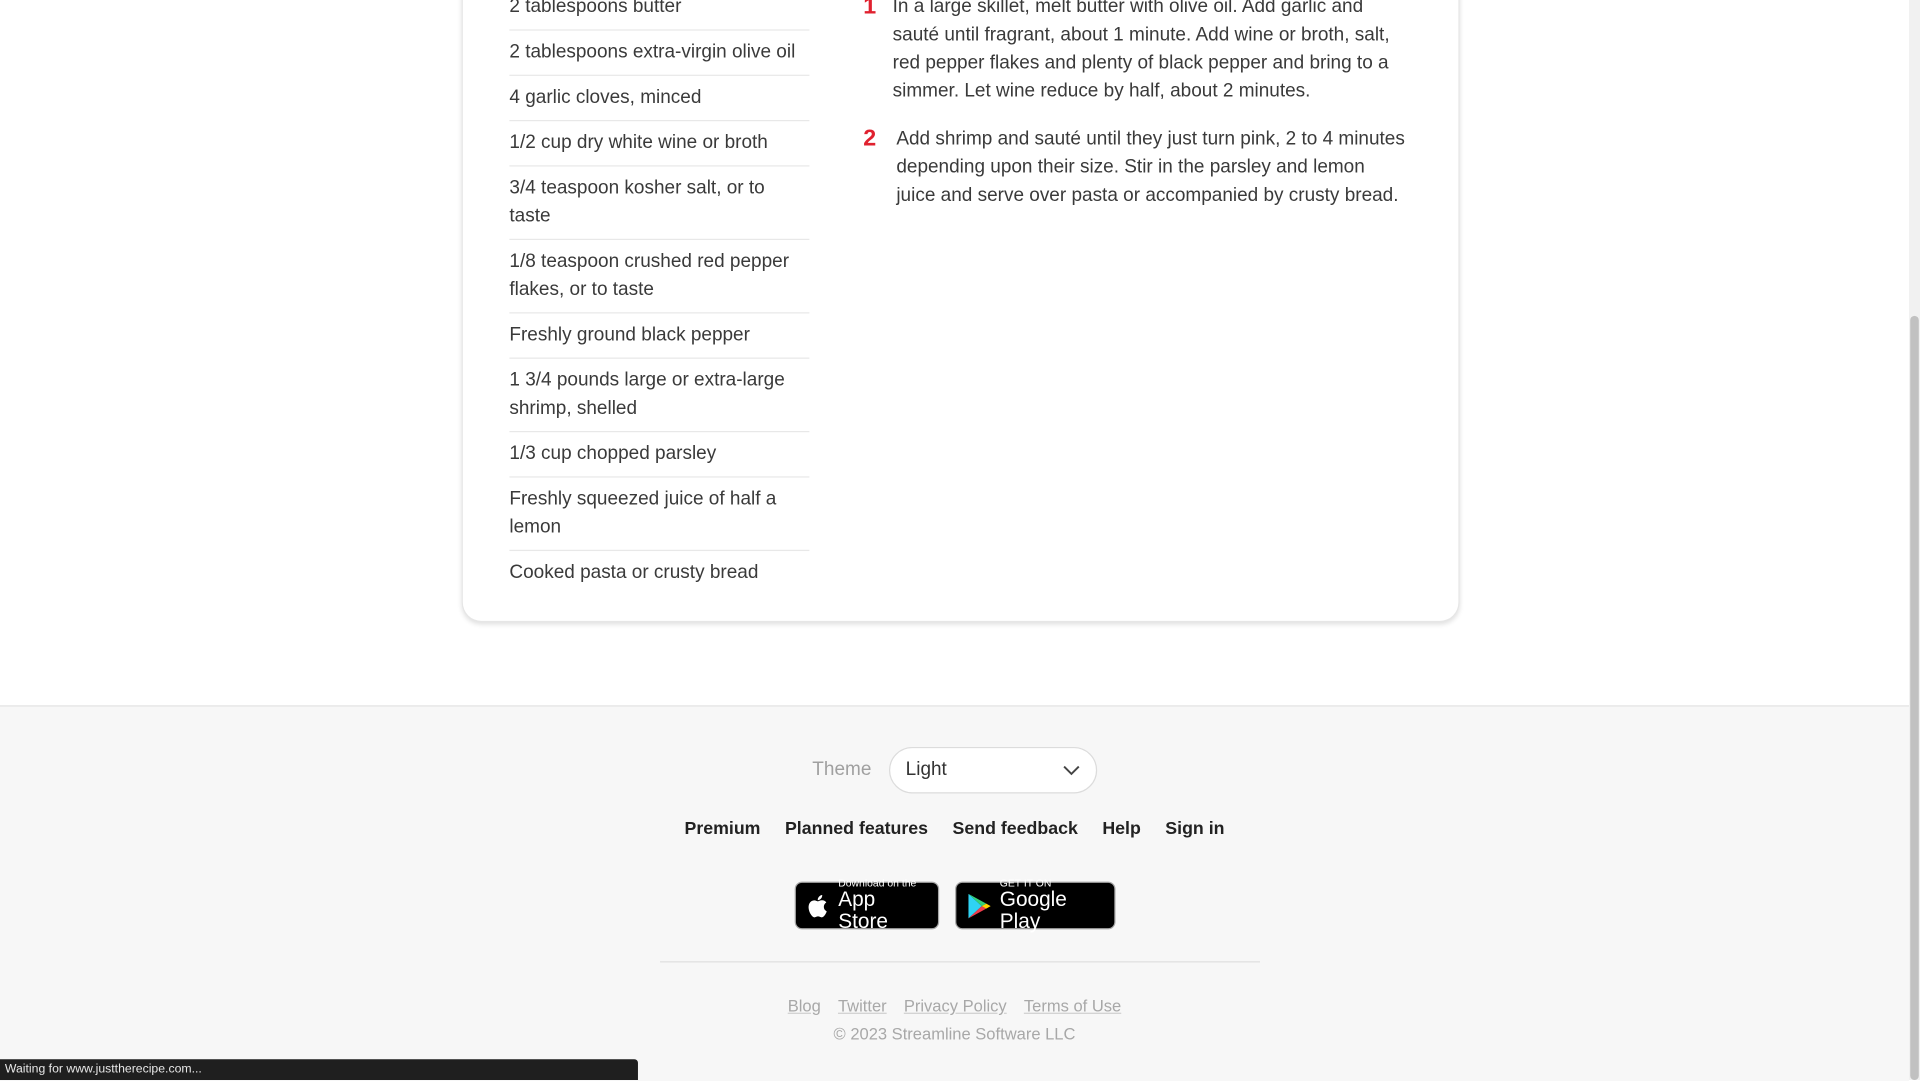 Image resolution: width=1920 pixels, height=1081 pixels. Describe the element at coordinates (979, 905) in the screenshot. I see `google-play-icon` at that location.